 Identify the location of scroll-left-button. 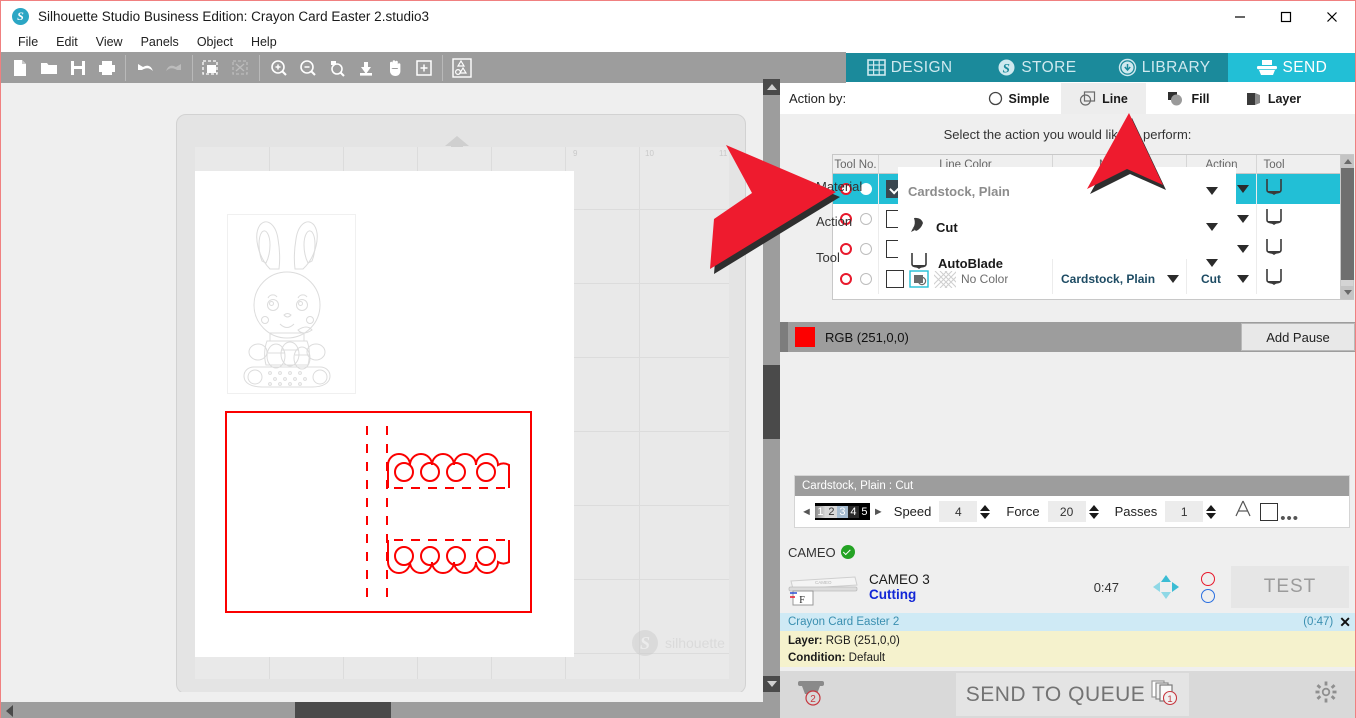
(9, 710).